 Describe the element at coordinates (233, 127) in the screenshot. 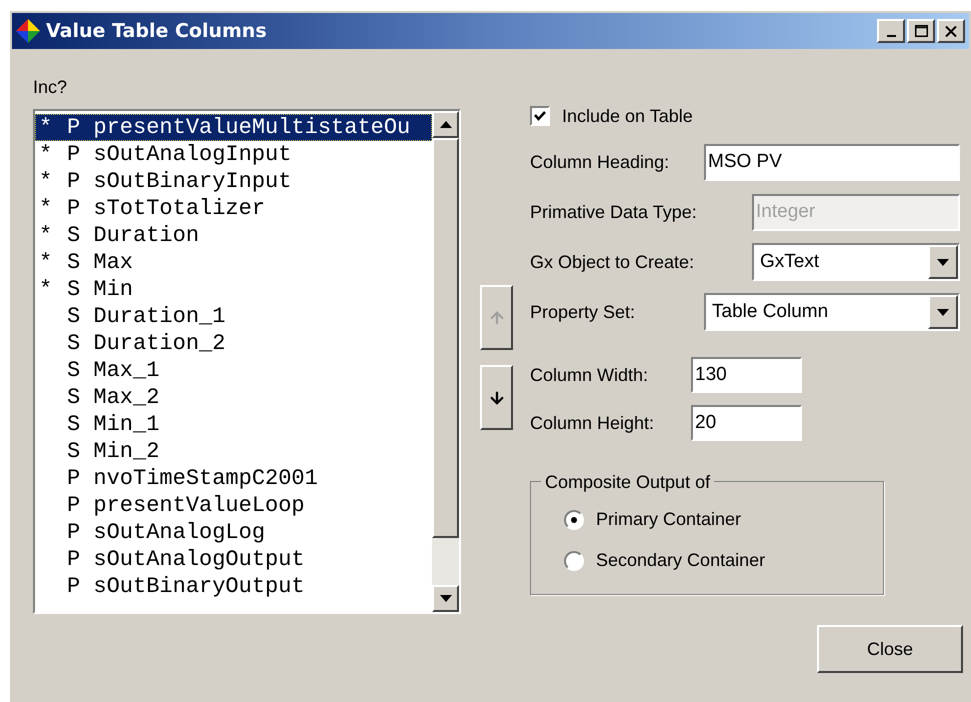

I see `list-item: * P presentValueMultistateOu` at that location.